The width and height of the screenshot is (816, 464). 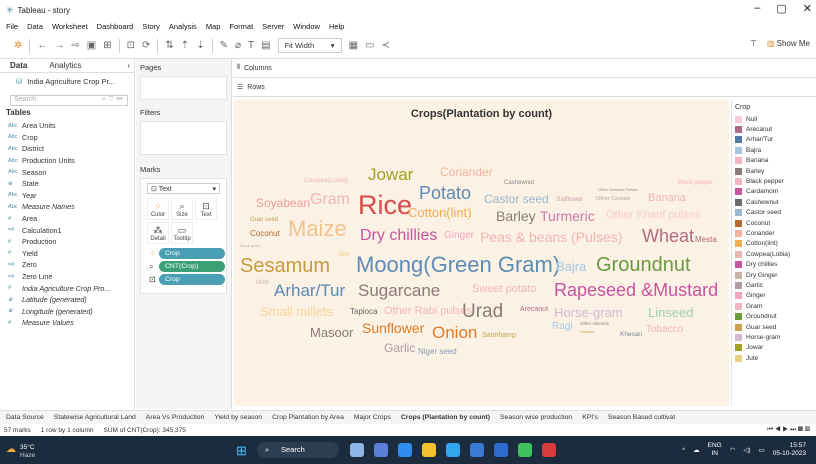 I want to click on sort-ascending-icon: ⇡, so click(x=185, y=45).